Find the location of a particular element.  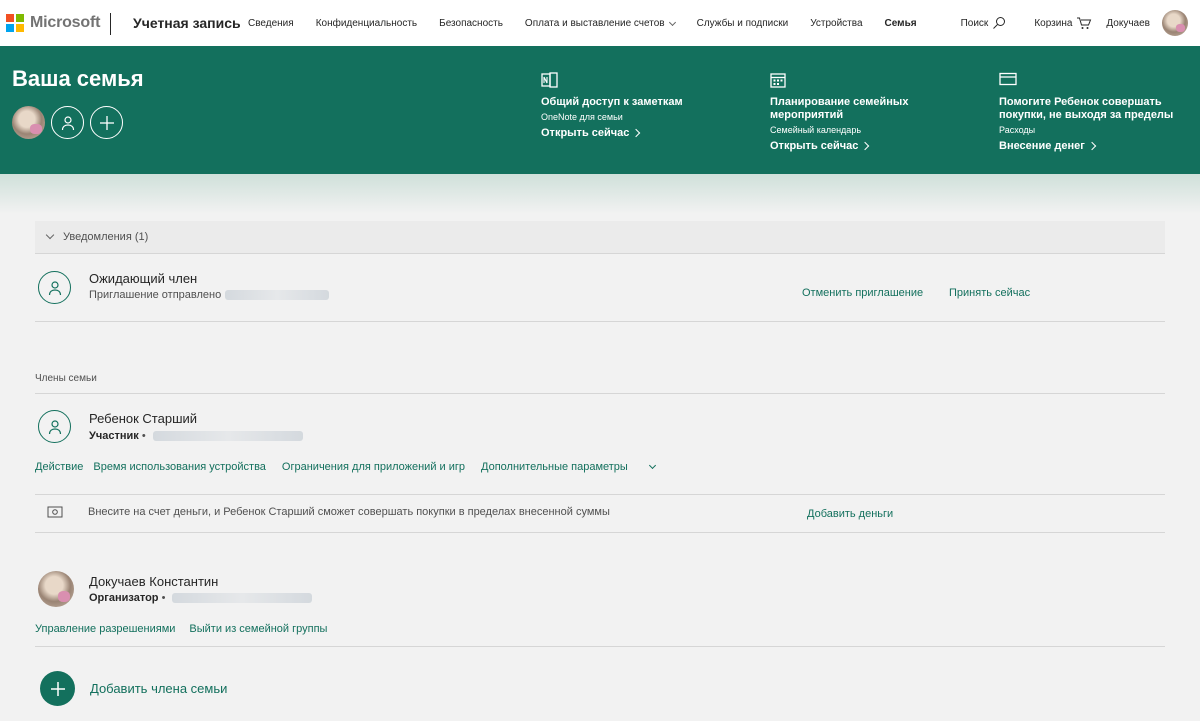

nav-item-billing: Оплата и выставление счетов is located at coordinates (600, 23).